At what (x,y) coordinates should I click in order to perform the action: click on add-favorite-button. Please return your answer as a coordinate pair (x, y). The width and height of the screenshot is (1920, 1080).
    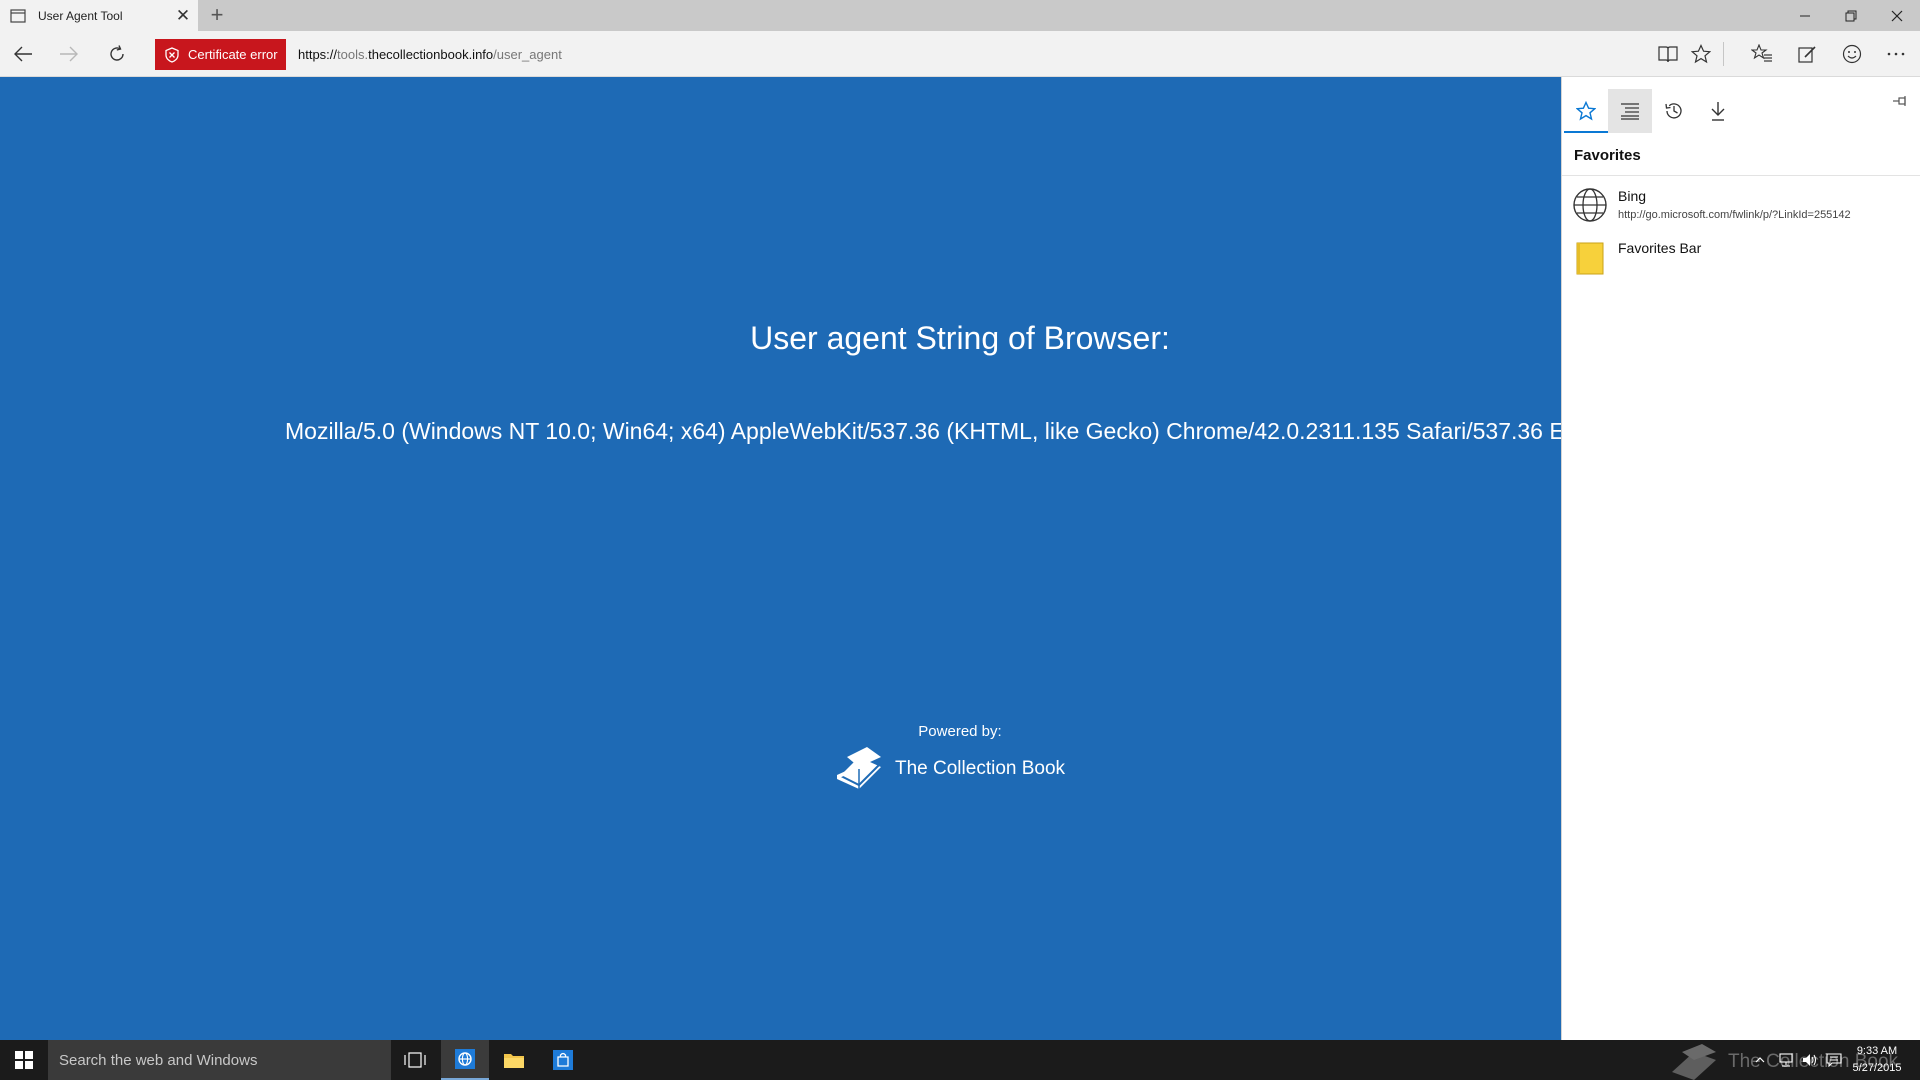
    Looking at the image, I should click on (1701, 54).